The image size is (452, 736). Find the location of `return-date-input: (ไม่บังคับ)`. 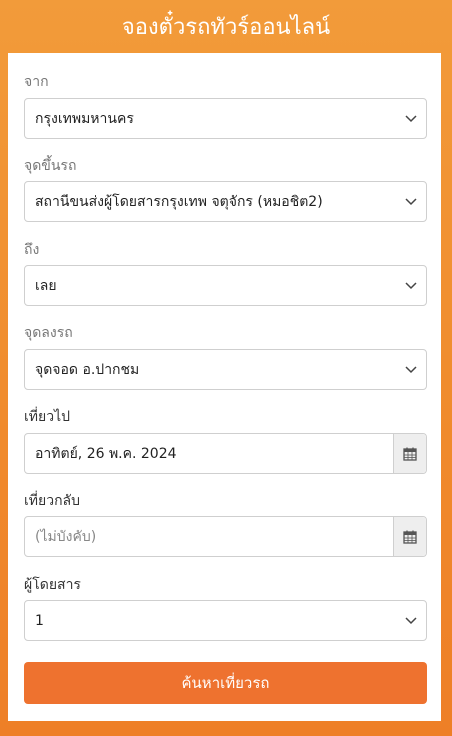

return-date-input: (ไม่บังคับ) is located at coordinates (225, 536).